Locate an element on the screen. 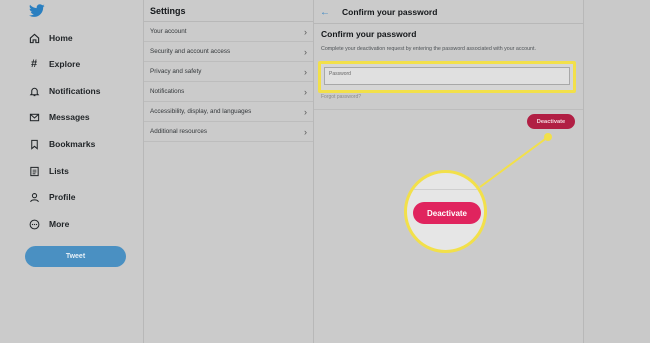  nav-item-notifications: Notifications is located at coordinates (64, 91).